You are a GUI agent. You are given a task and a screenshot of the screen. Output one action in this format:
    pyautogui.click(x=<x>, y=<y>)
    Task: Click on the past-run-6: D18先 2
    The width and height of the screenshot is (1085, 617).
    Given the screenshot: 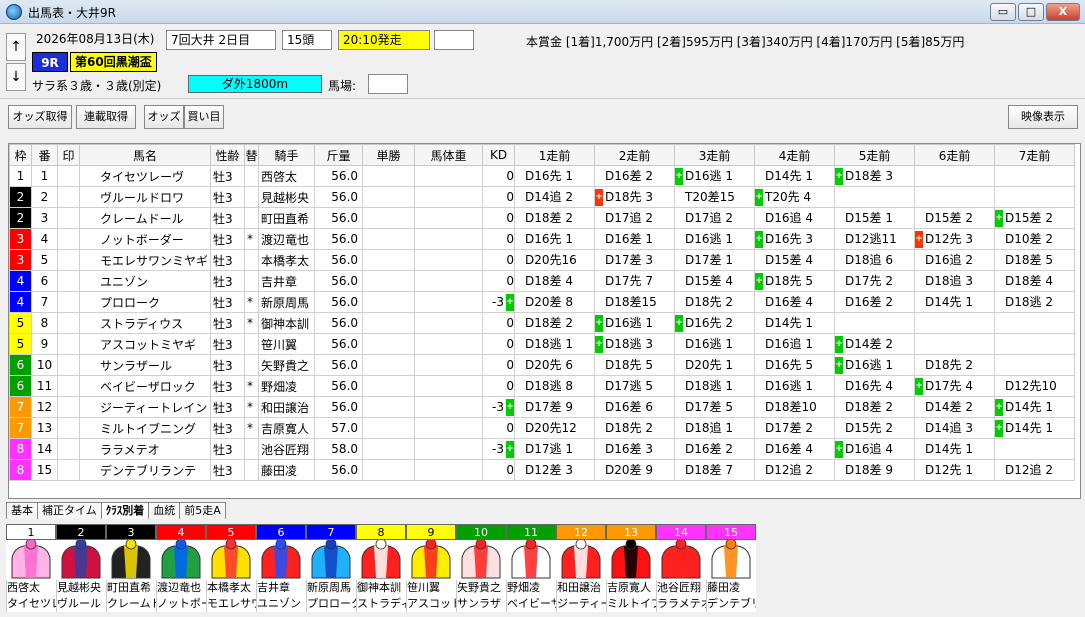 What is the action you would take?
    pyautogui.click(x=955, y=365)
    